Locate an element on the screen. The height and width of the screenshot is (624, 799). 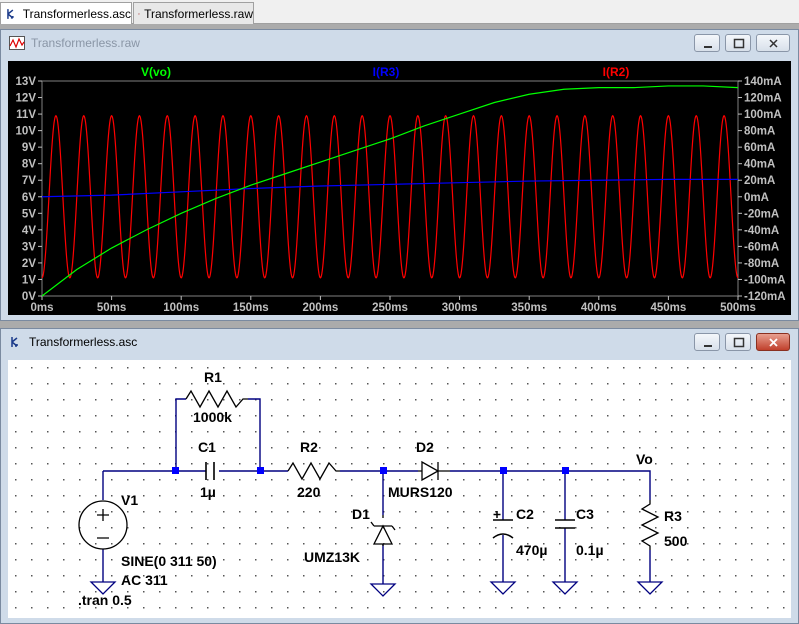
y-right-tick-label: -80mA is located at coordinates (761, 264).